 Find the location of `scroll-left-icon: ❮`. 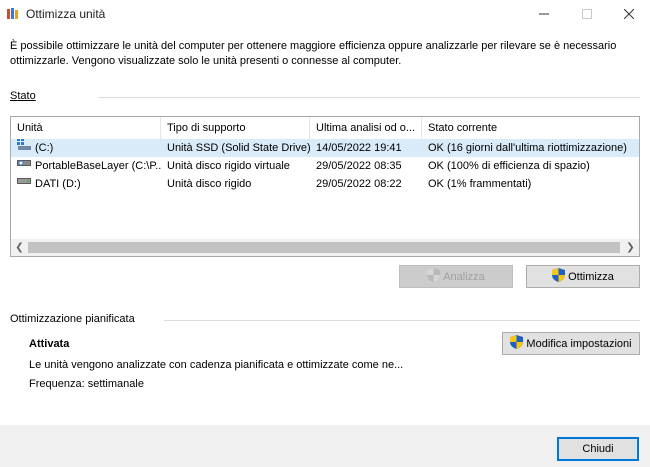

scroll-left-icon: ❮ is located at coordinates (19, 247).